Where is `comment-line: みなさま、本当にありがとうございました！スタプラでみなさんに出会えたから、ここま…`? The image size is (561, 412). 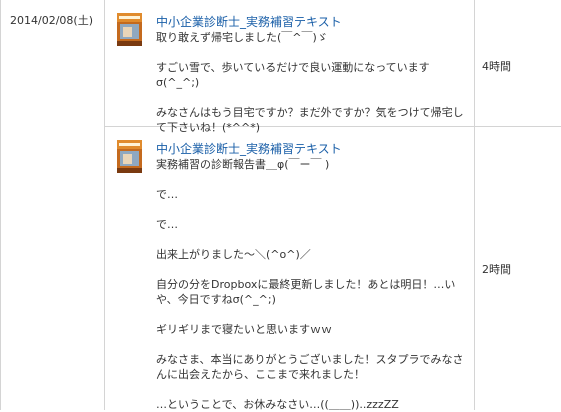
comment-line: みなさま、本当にありがとうございました！スタプラでみなさんに出会えたから、ここま… is located at coordinates (310, 367).